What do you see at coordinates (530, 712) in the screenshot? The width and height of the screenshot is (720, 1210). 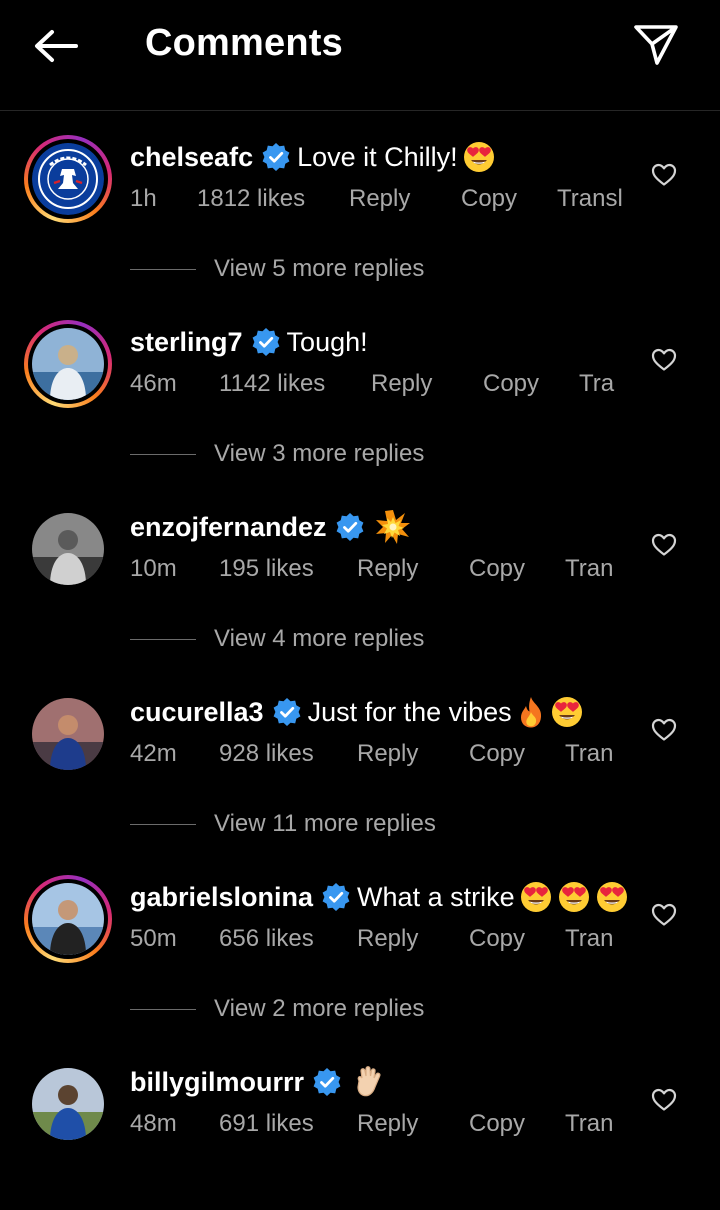 I see `fire-emoji-icon` at bounding box center [530, 712].